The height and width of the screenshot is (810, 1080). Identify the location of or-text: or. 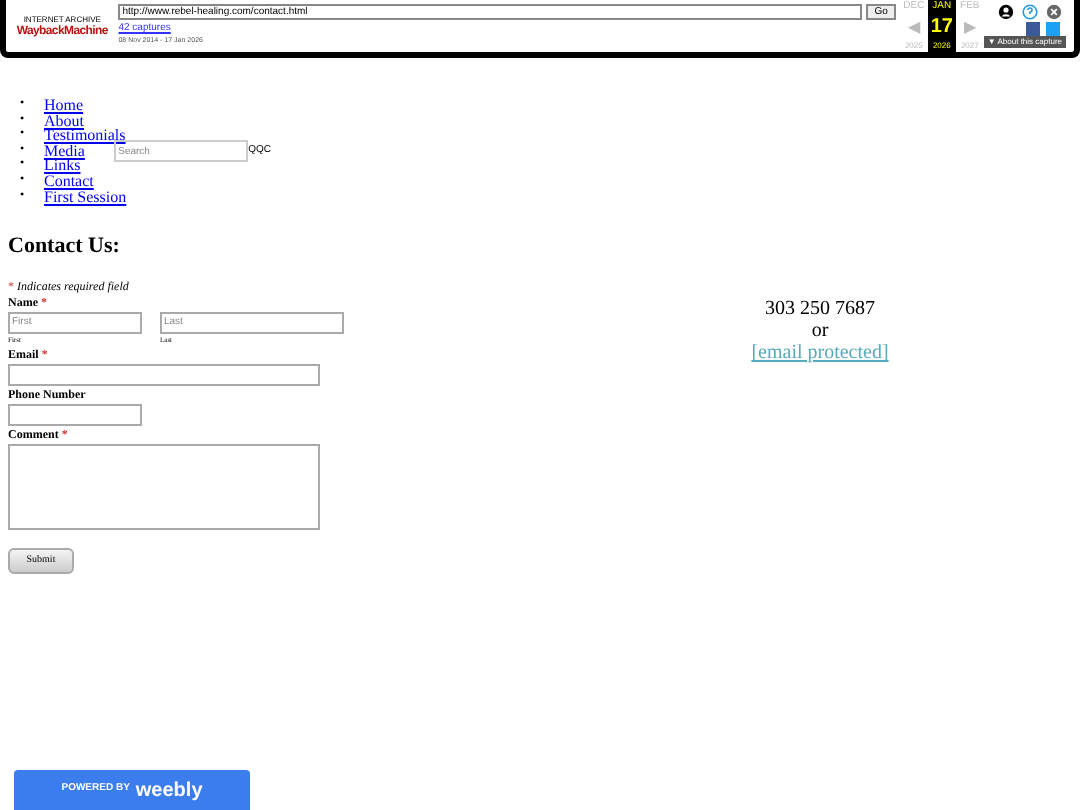
(820, 331).